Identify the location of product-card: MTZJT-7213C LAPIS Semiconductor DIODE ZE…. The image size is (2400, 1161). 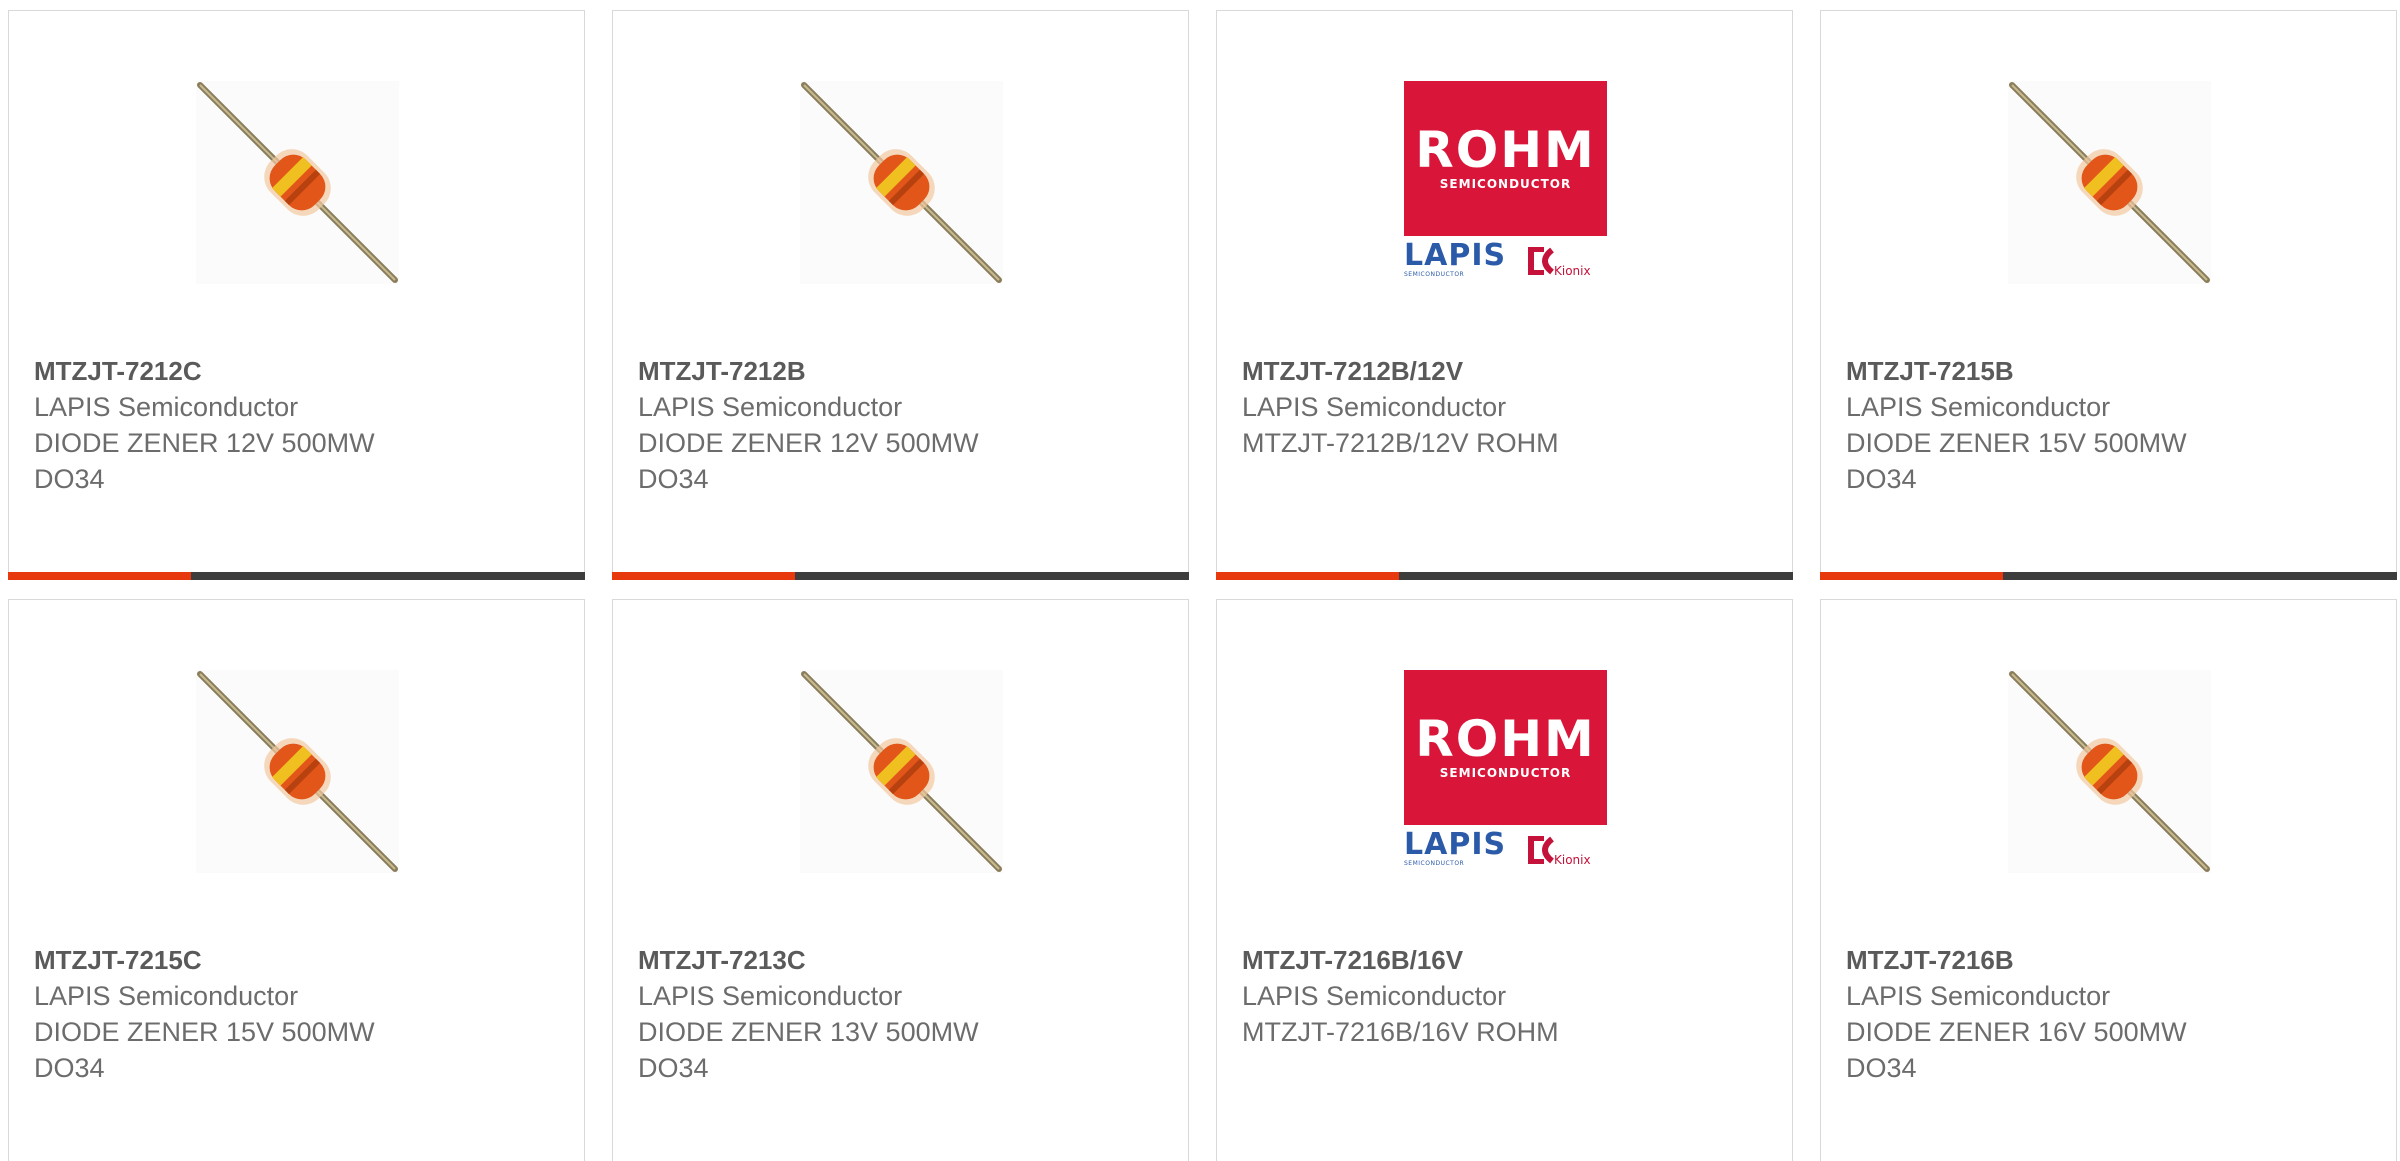
(900, 880).